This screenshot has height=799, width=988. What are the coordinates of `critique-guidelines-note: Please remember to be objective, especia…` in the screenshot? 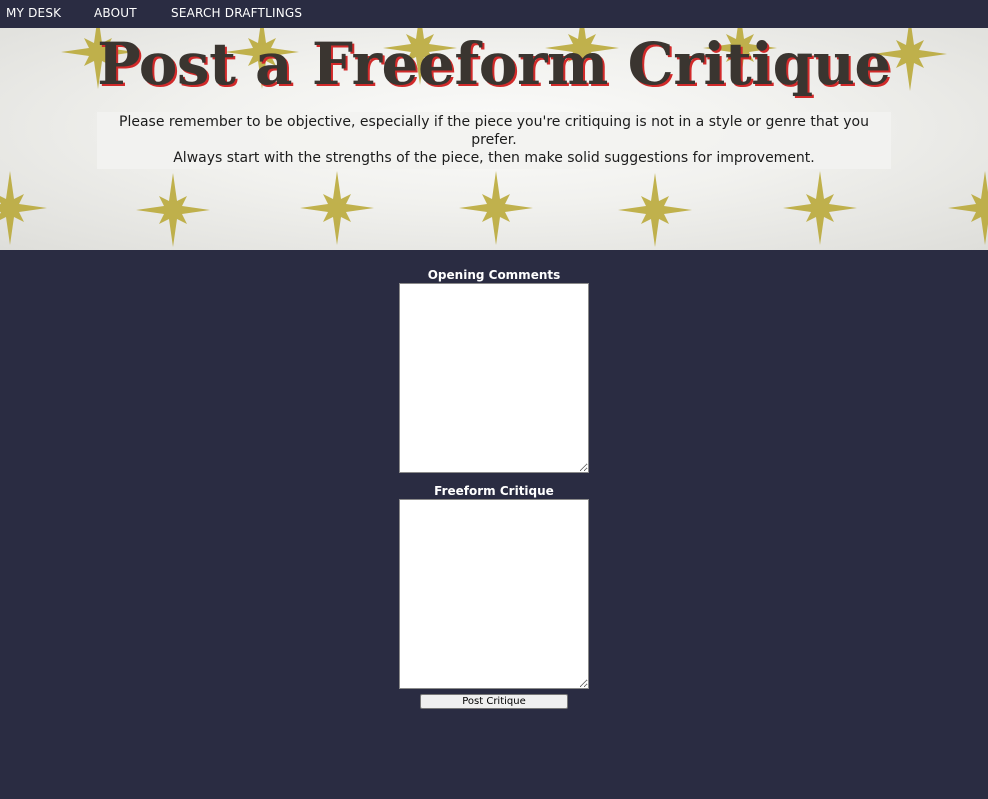 It's located at (494, 140).